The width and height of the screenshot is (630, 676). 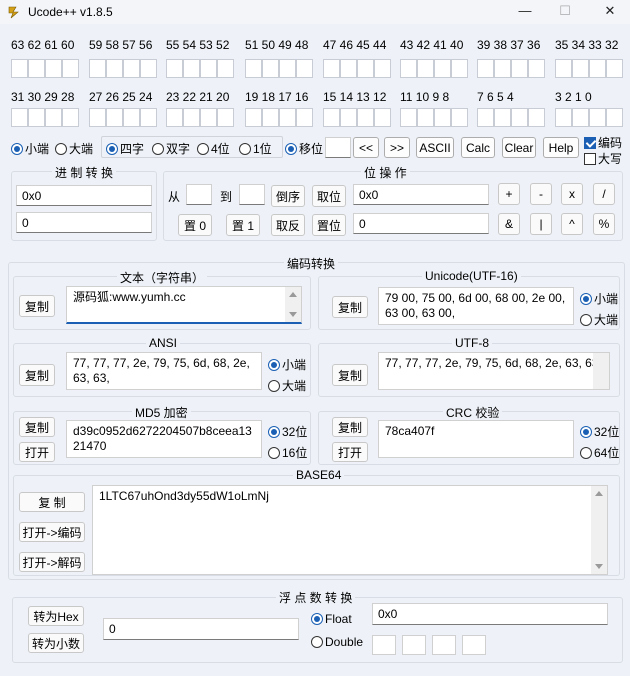 I want to click on text-input: 源码狐:www.yumh.cc, so click(x=184, y=305).